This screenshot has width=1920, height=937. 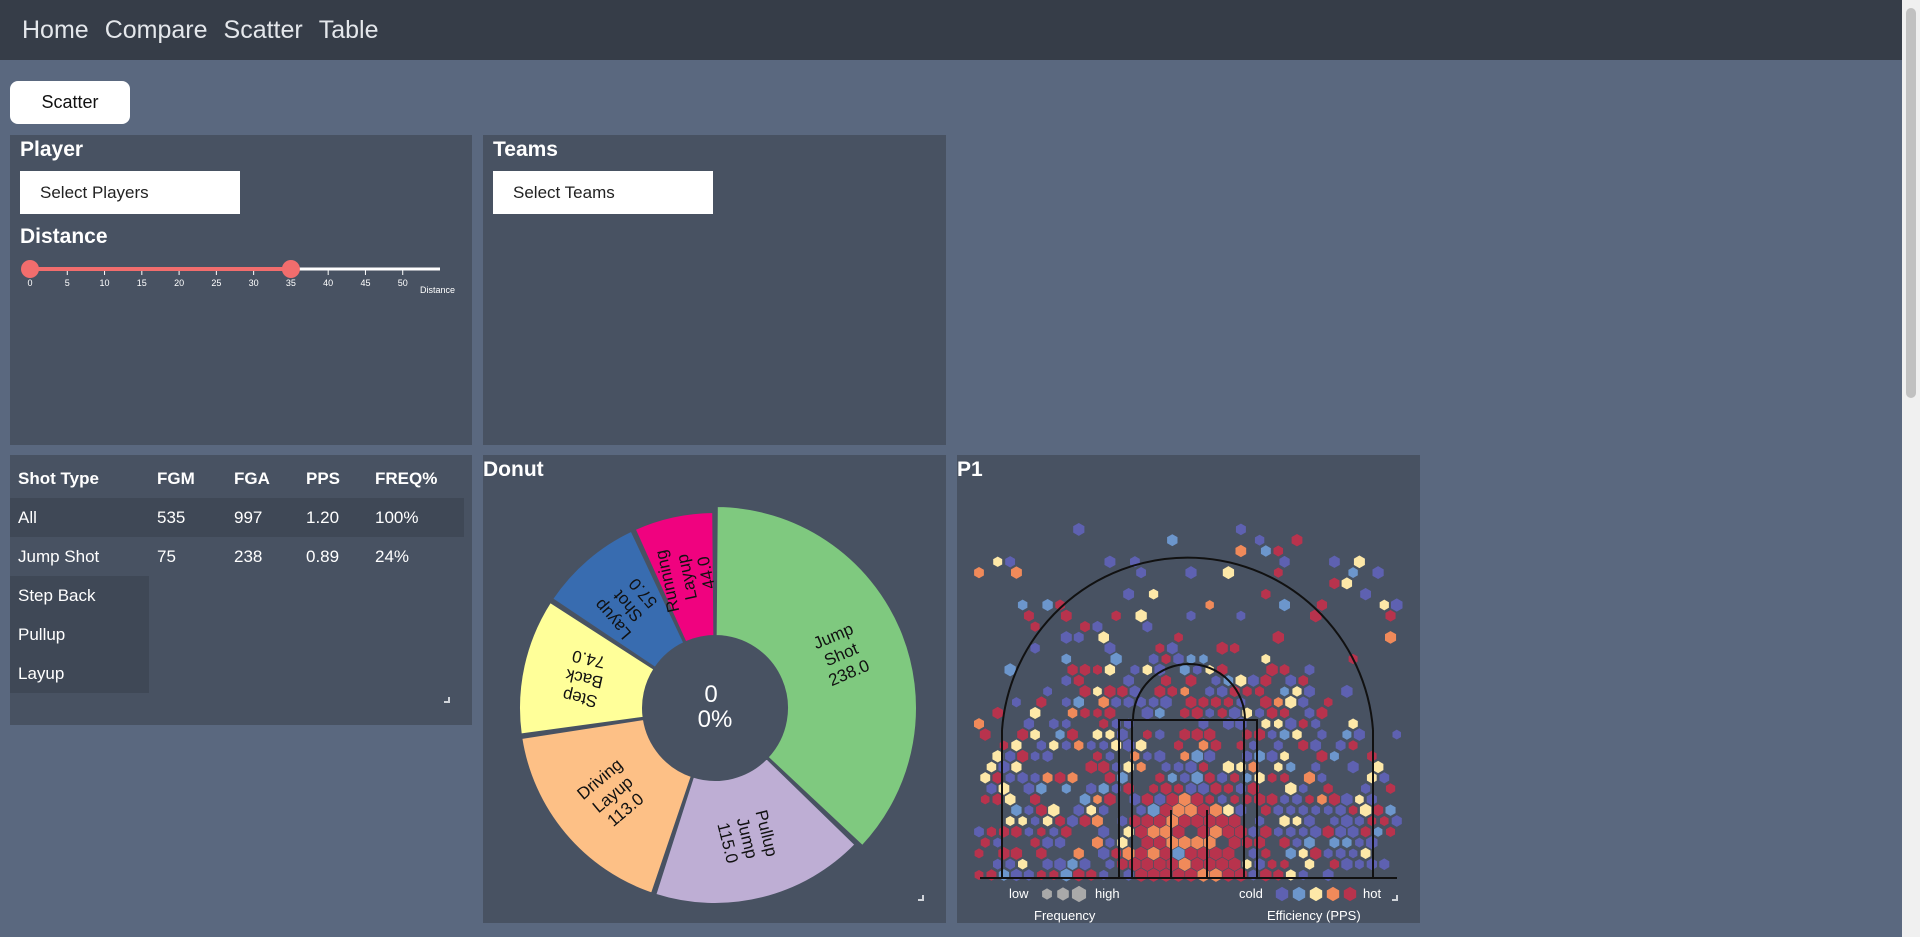 I want to click on scatter-button: Scatter, so click(x=70, y=102).